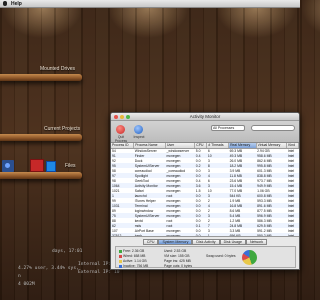  I want to click on window-titlebar: Activity Monitor, so click(205, 117).